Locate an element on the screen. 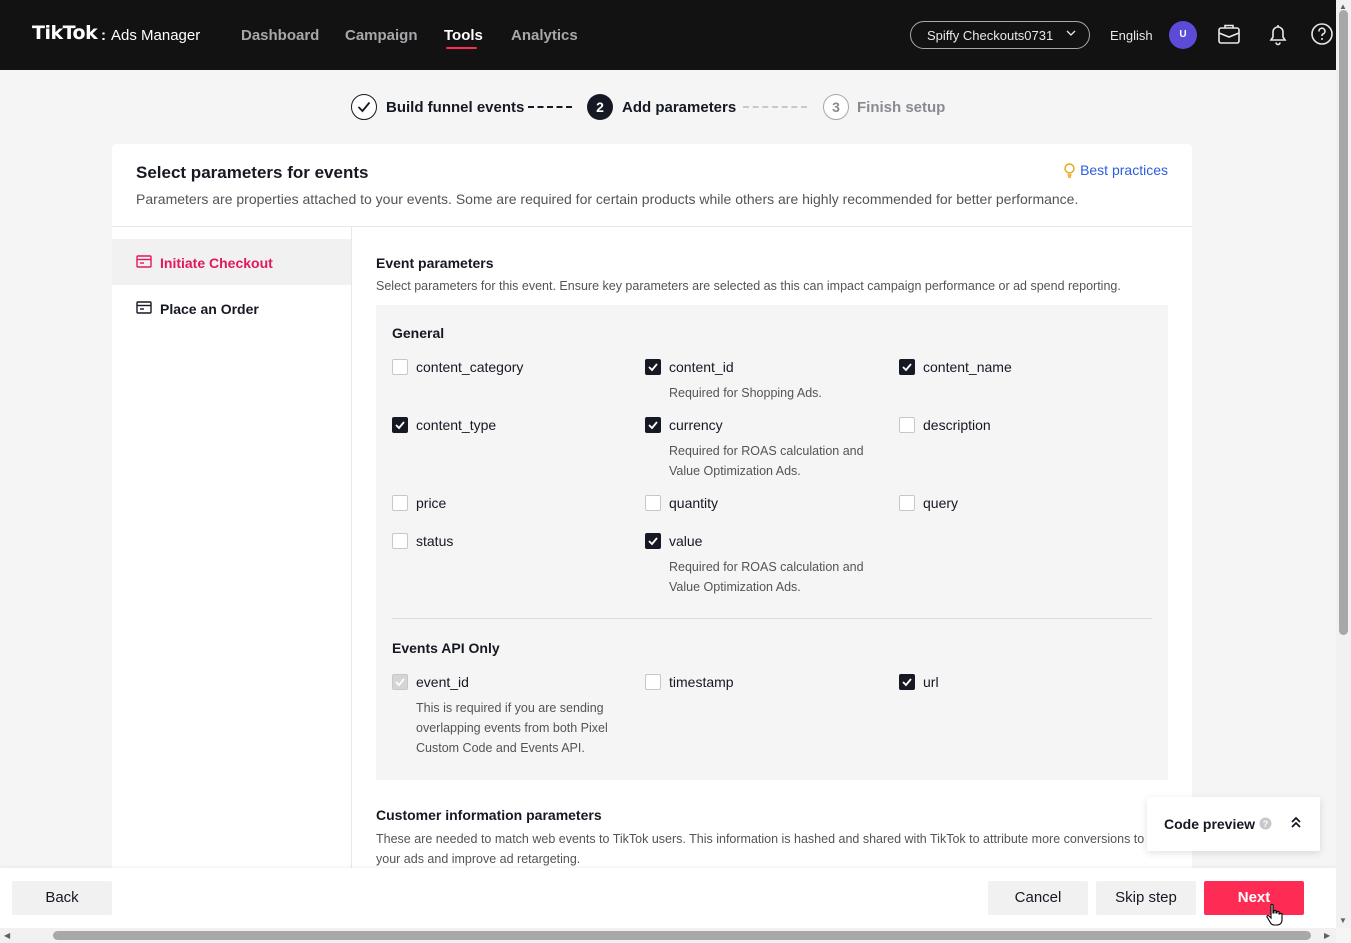 The height and width of the screenshot is (943, 1351). briefcase-icon is located at coordinates (1229, 34).